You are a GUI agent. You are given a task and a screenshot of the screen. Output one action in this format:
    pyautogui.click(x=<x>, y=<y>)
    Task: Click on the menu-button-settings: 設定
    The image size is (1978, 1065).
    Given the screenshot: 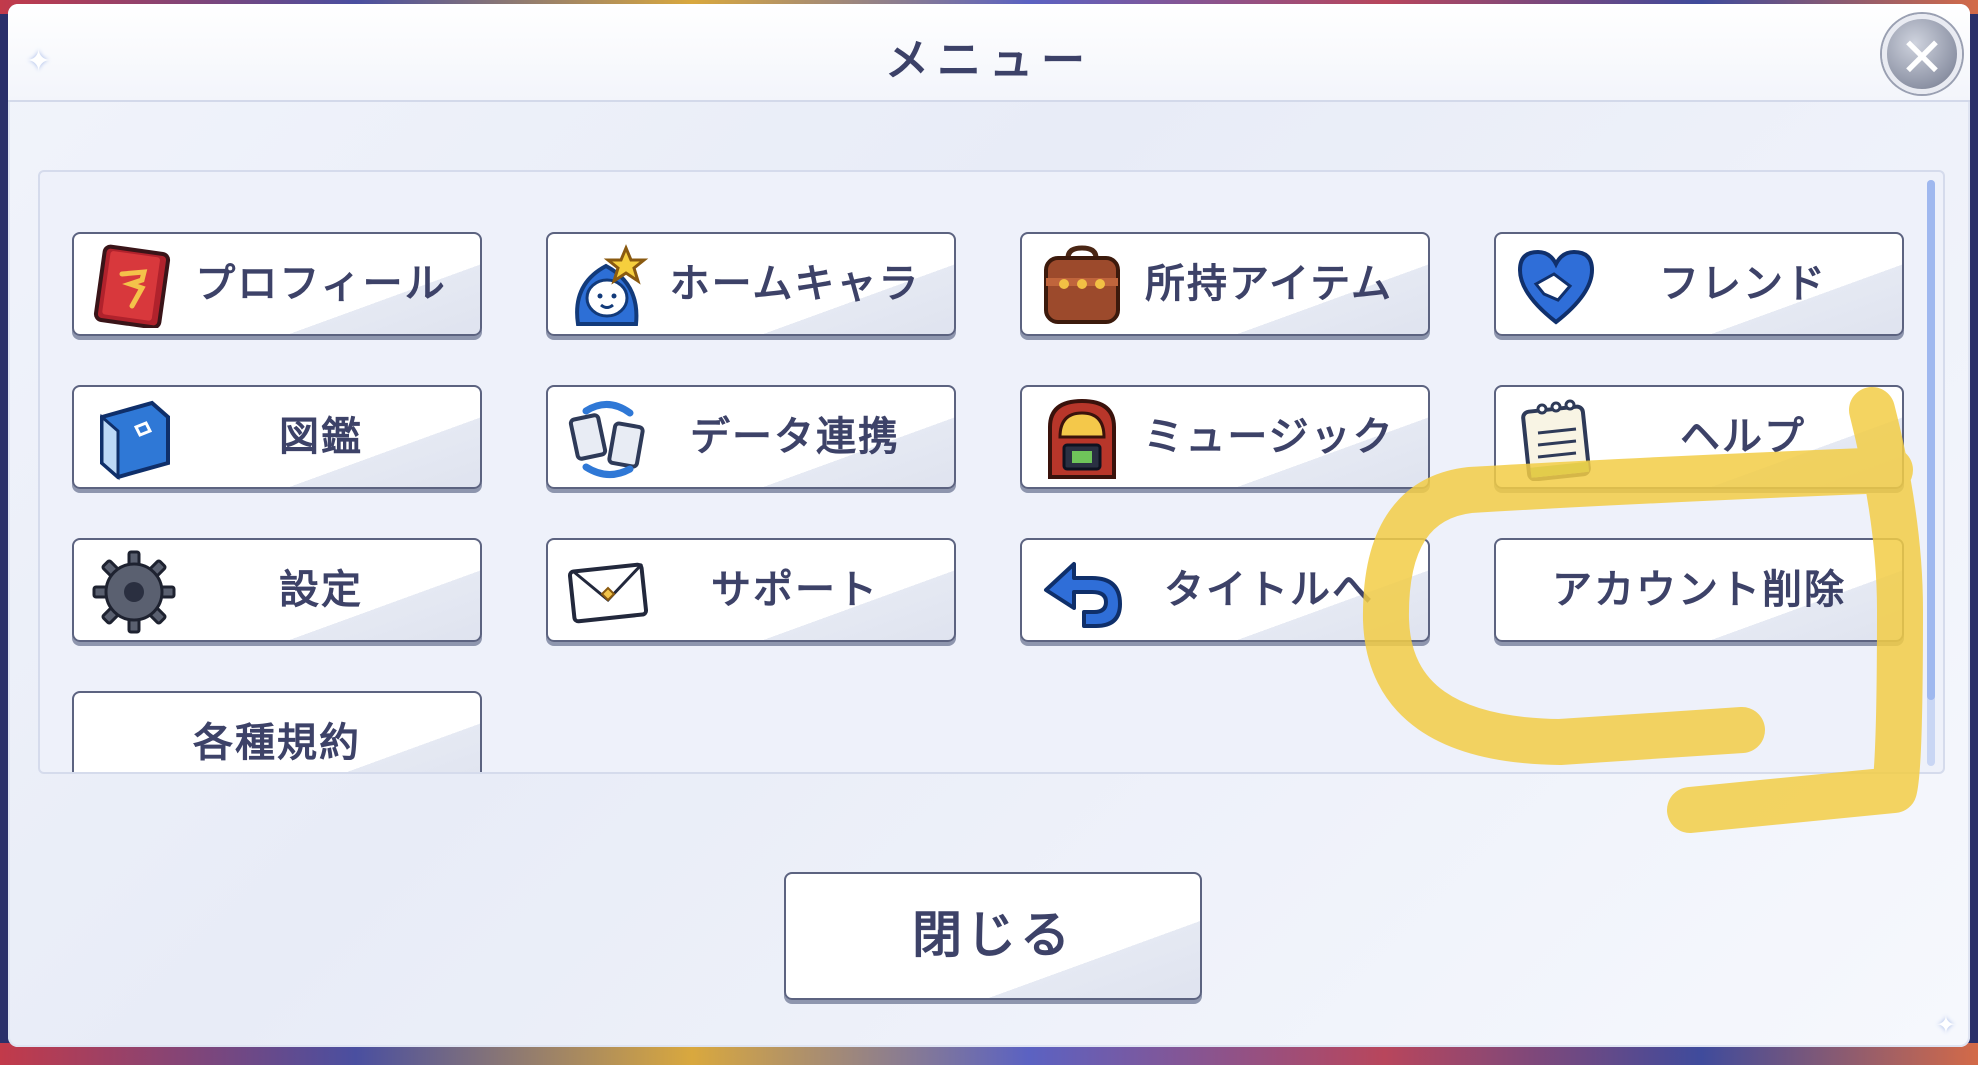 What is the action you would take?
    pyautogui.click(x=277, y=590)
    